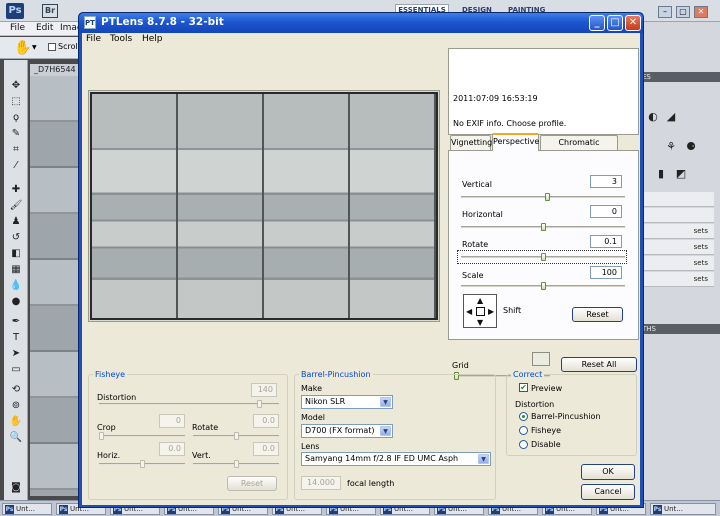  Describe the element at coordinates (16, 302) in the screenshot. I see `dodge-tool-icon: ●` at that location.